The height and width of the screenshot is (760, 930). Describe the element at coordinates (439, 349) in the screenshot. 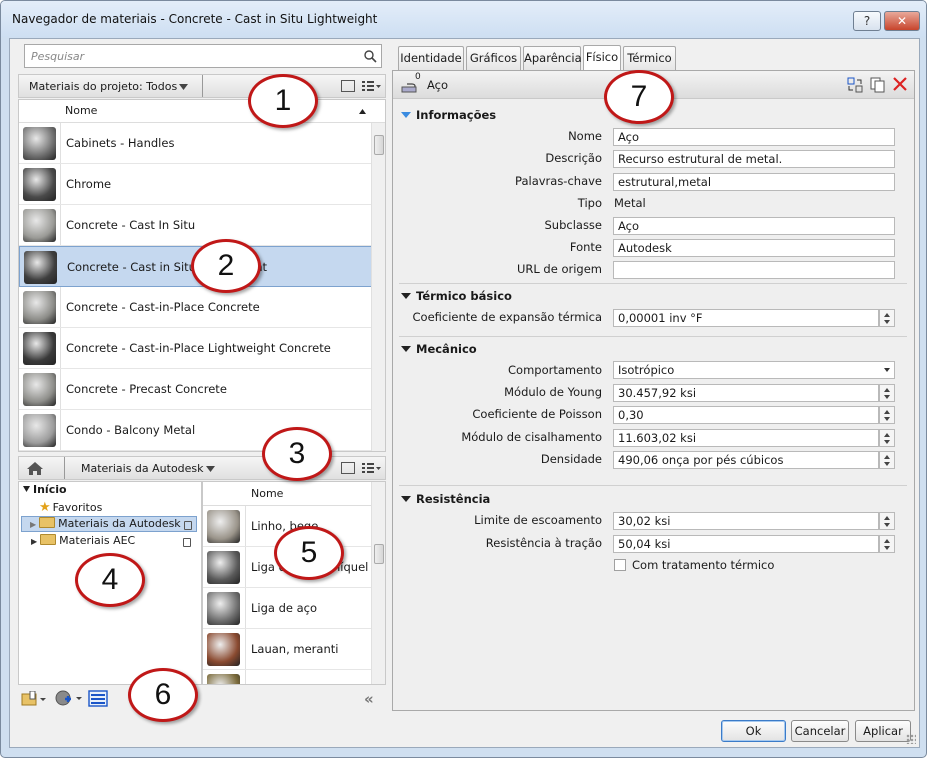

I see `section-mechanical-header: Mecânico` at that location.